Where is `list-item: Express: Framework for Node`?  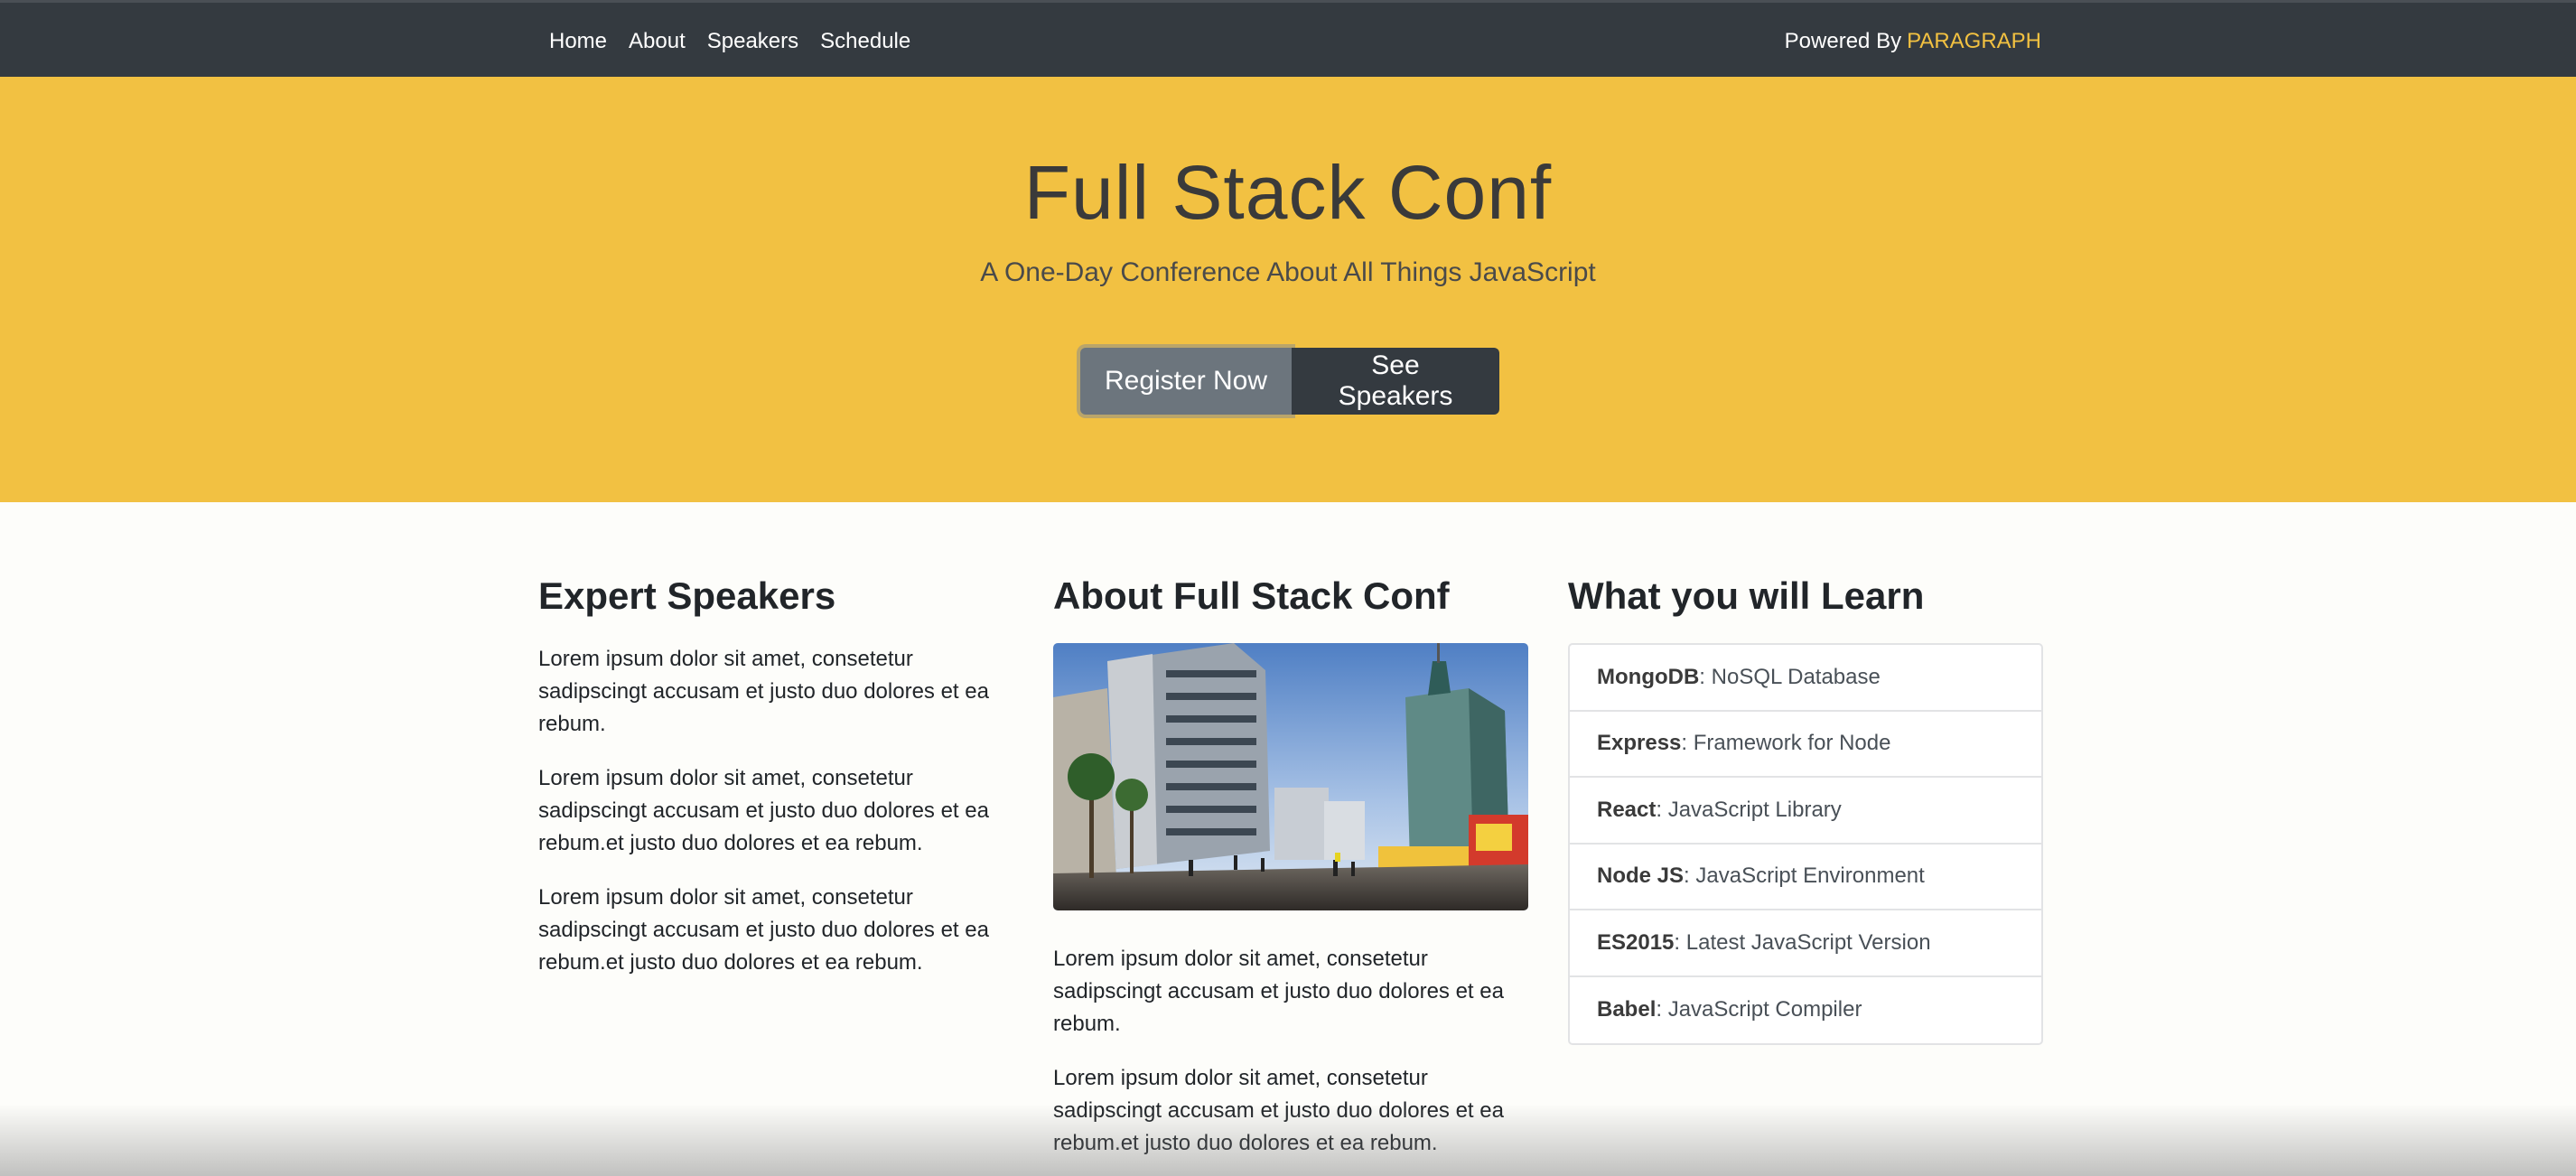 list-item: Express: Framework for Node is located at coordinates (1805, 745).